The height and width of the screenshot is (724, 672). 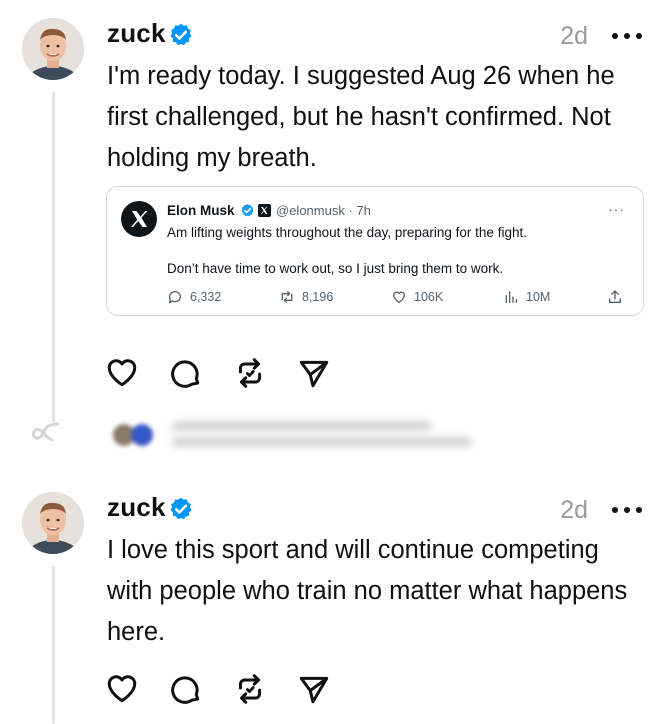 I want to click on retweet-icon, so click(x=287, y=297).